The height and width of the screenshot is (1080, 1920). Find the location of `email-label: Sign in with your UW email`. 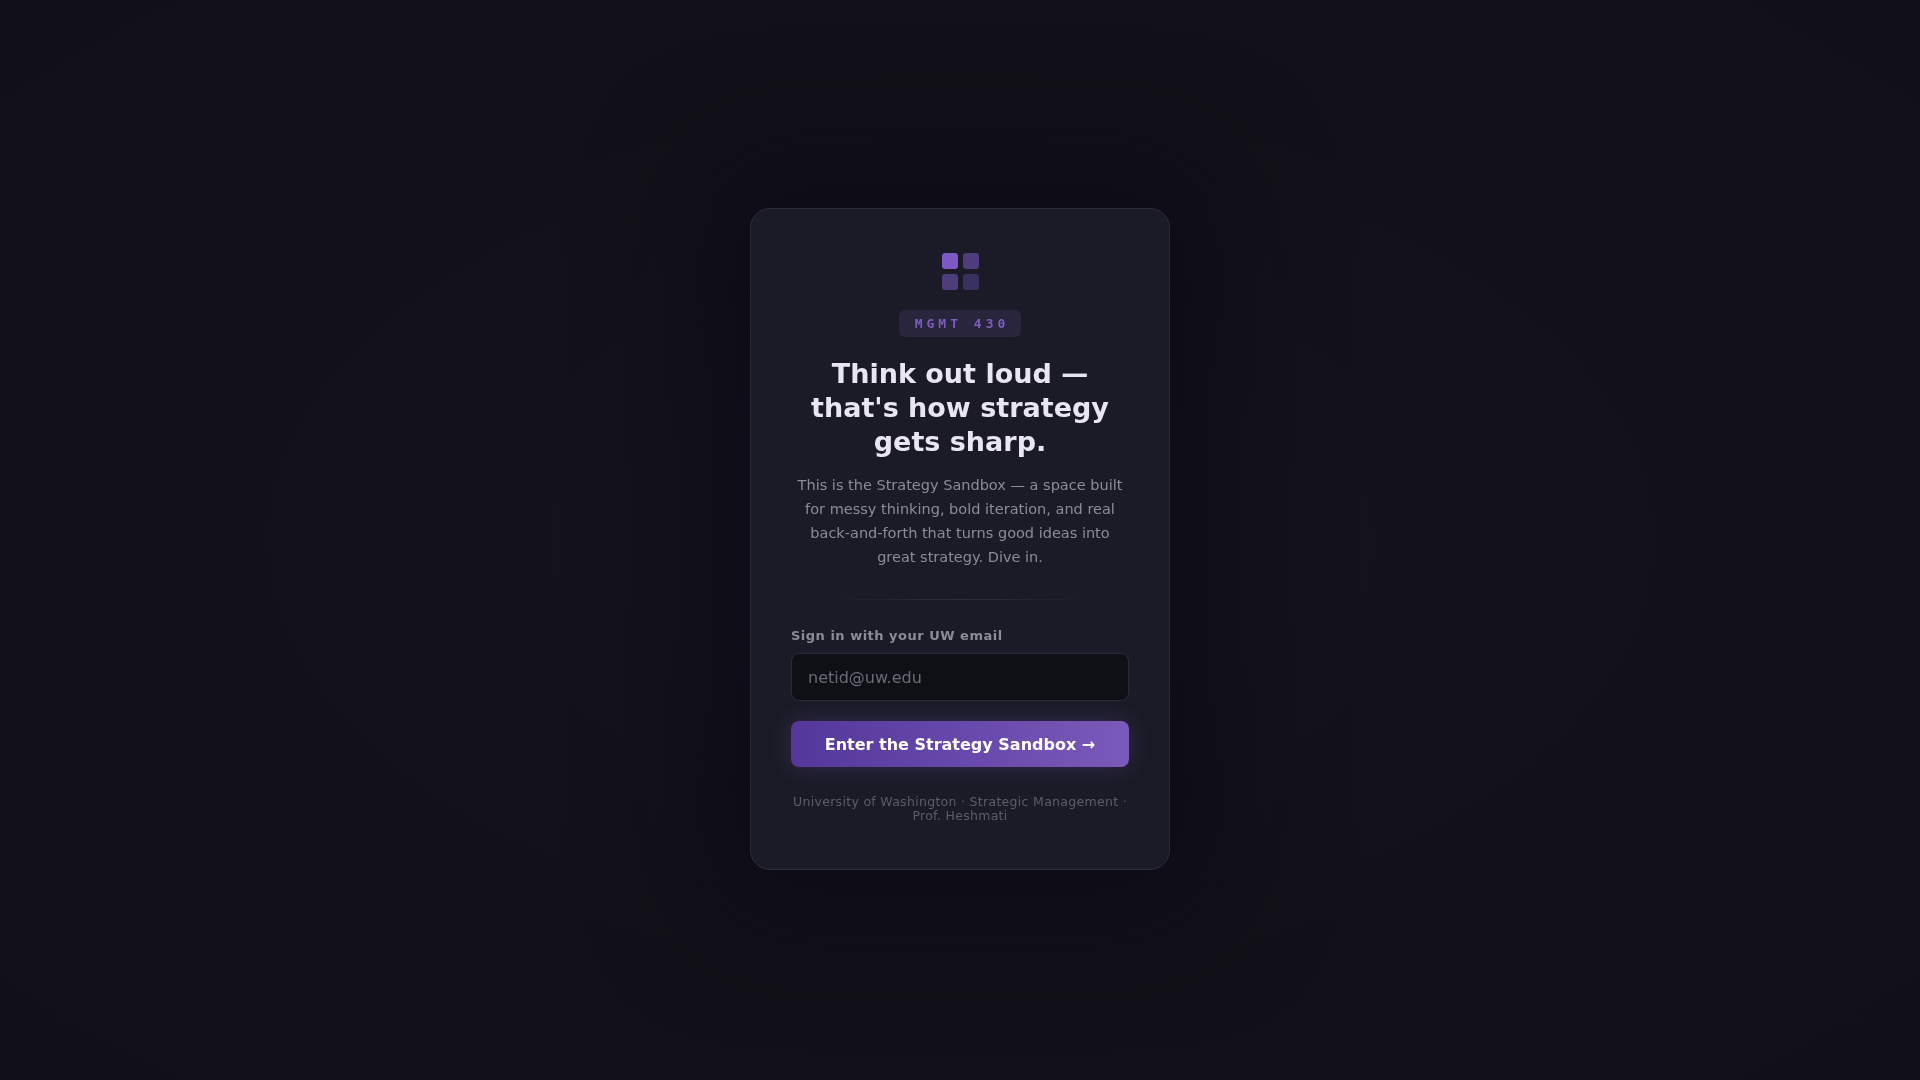

email-label: Sign in with your UW email is located at coordinates (897, 635).